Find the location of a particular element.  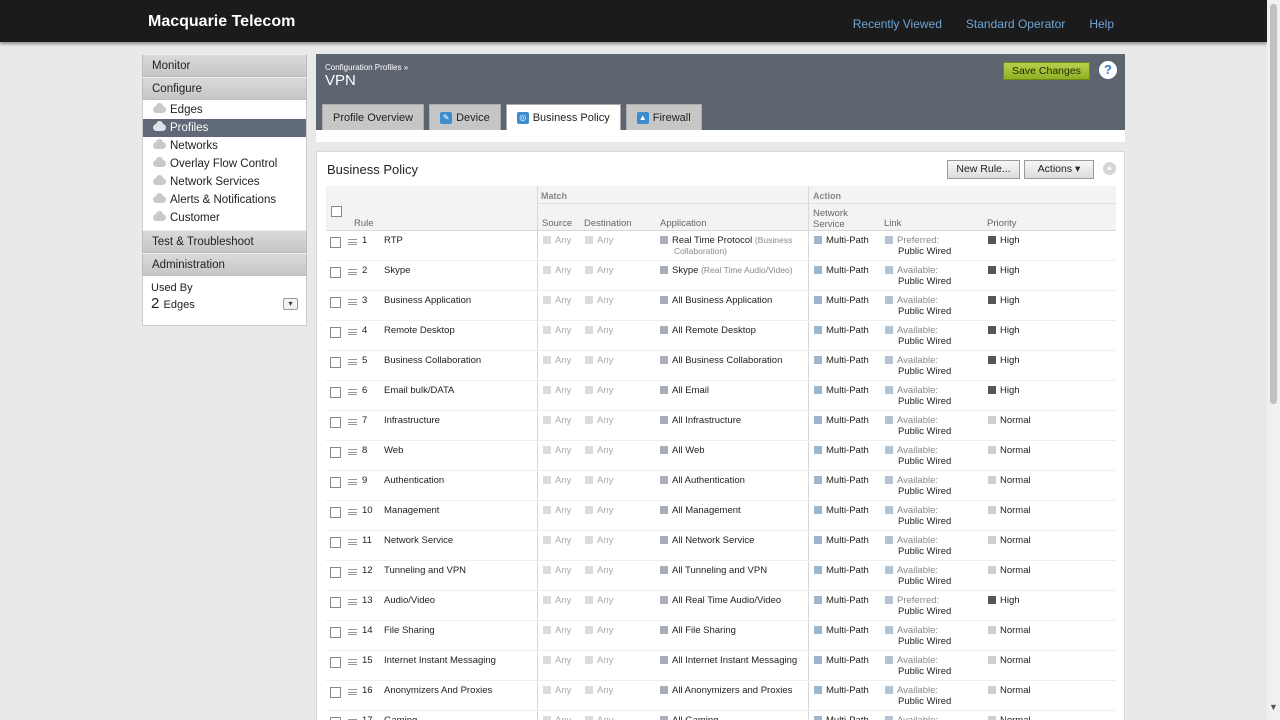

sidebar-item-networks: Networks is located at coordinates (224, 146).